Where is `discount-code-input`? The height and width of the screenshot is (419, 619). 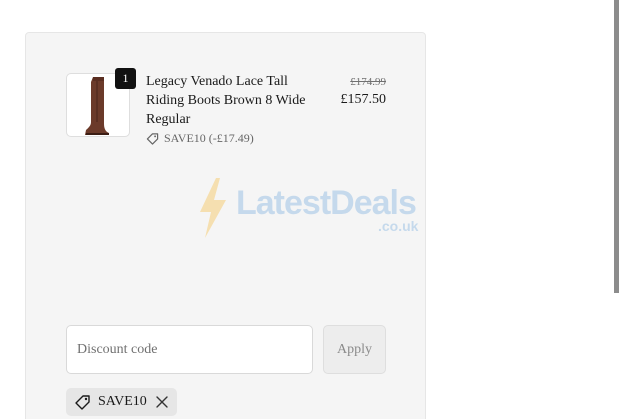 discount-code-input is located at coordinates (189, 349).